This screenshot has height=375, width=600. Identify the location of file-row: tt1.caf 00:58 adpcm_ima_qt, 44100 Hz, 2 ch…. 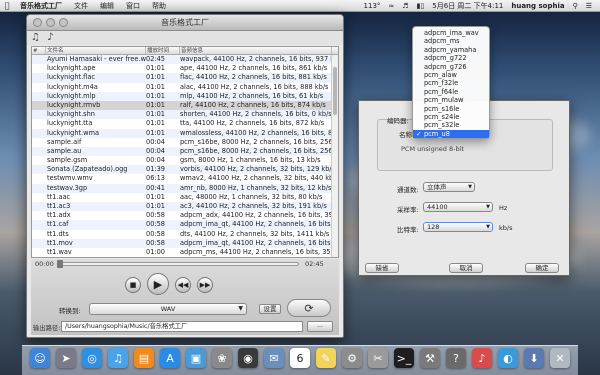
(185, 225).